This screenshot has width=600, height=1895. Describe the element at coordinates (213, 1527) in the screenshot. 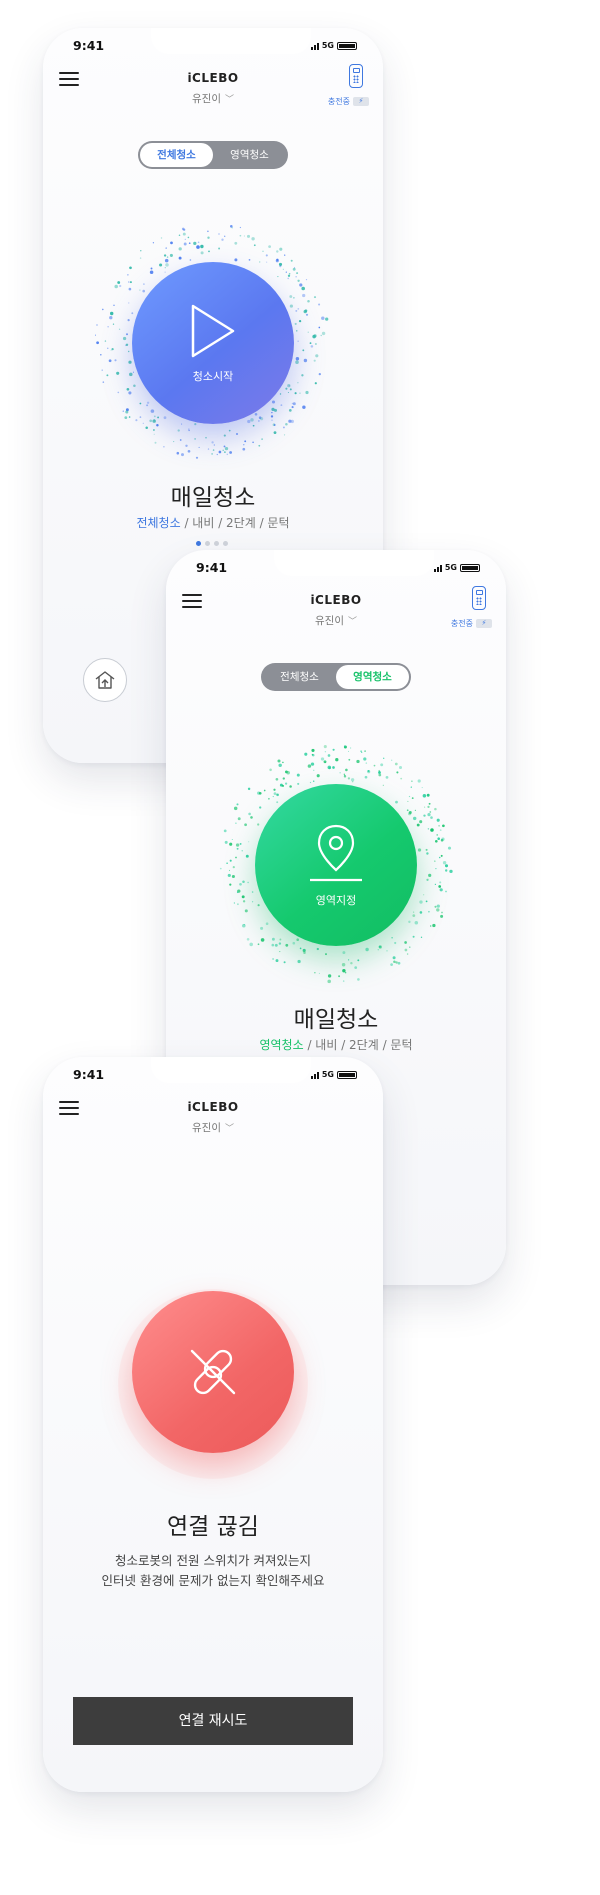

I see `error-title: 연결 끊김` at that location.